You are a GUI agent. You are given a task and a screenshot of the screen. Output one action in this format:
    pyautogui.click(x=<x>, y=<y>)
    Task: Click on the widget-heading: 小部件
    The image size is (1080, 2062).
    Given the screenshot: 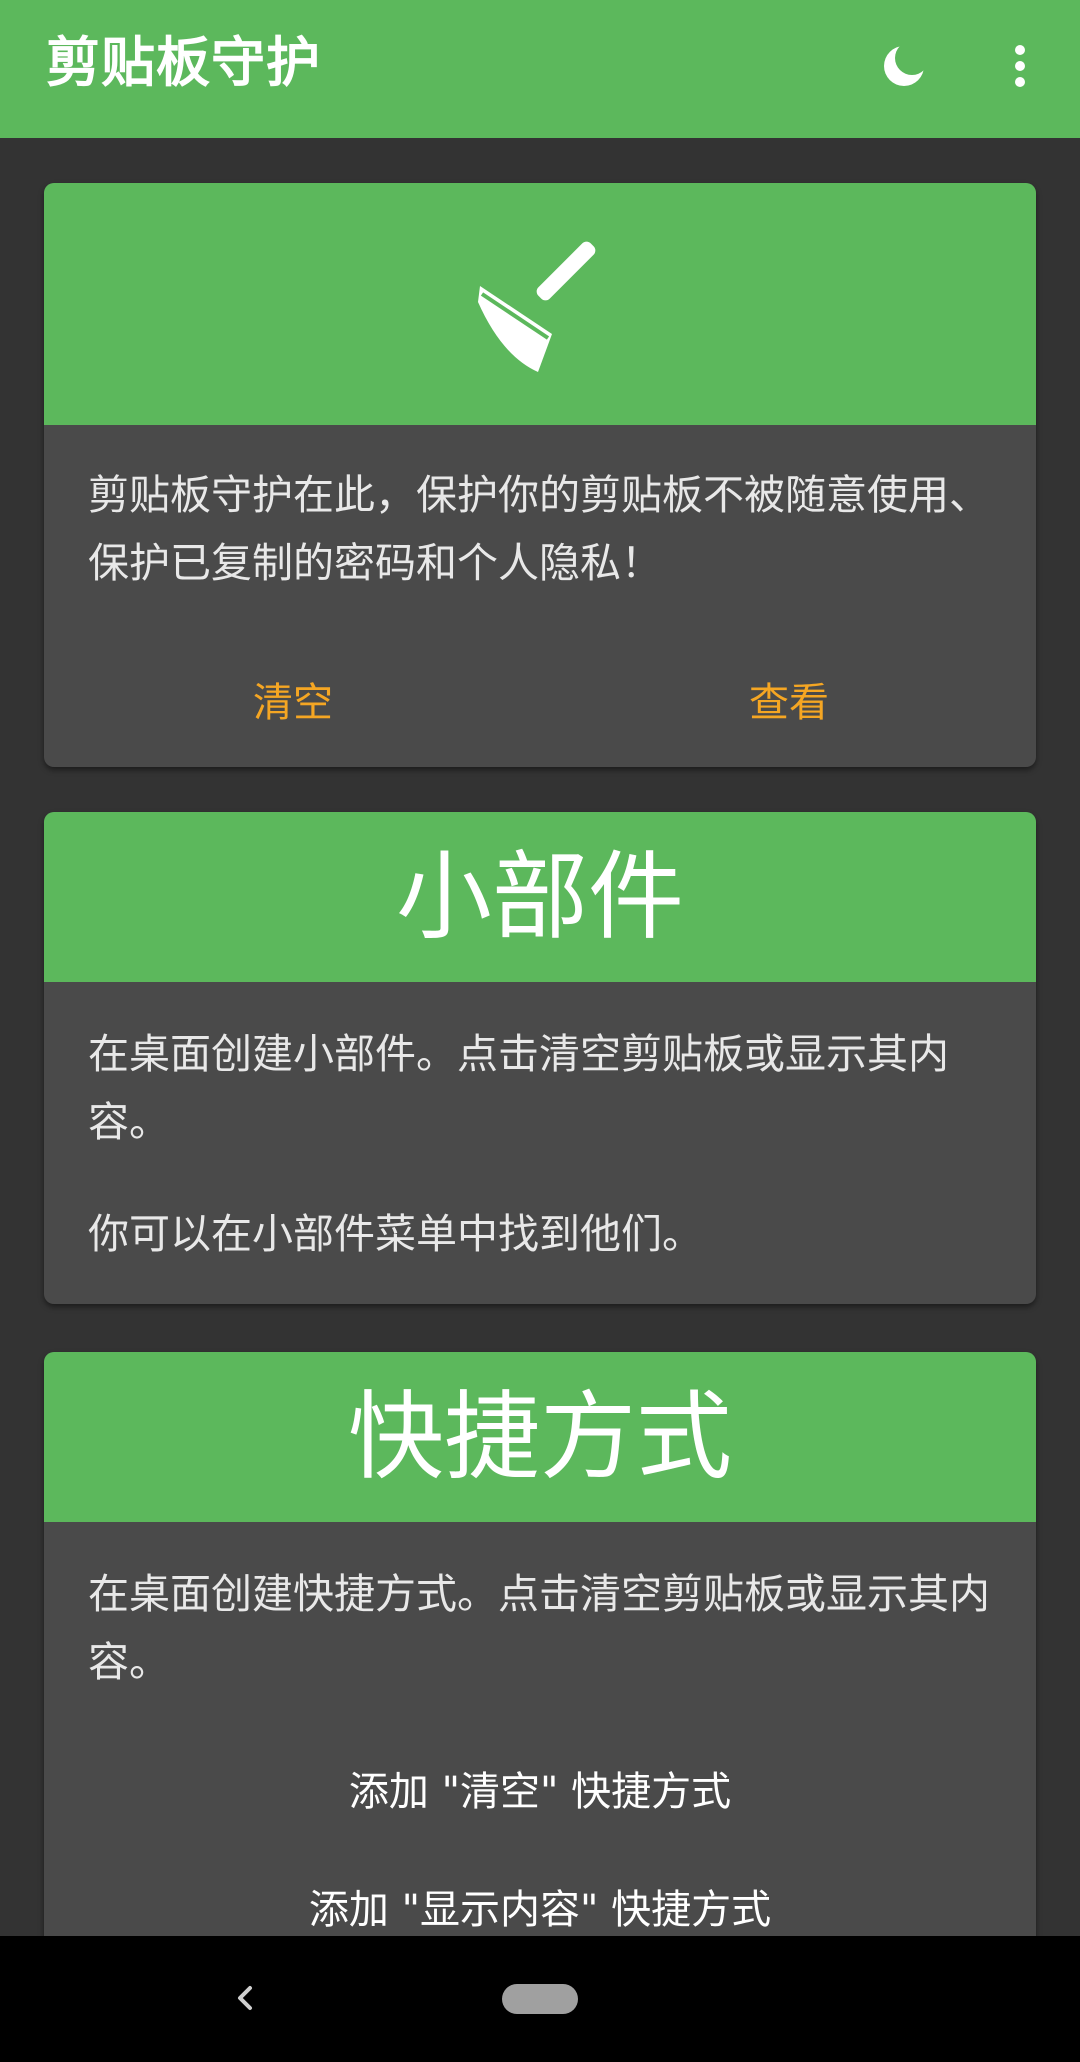 What is the action you would take?
    pyautogui.click(x=540, y=897)
    